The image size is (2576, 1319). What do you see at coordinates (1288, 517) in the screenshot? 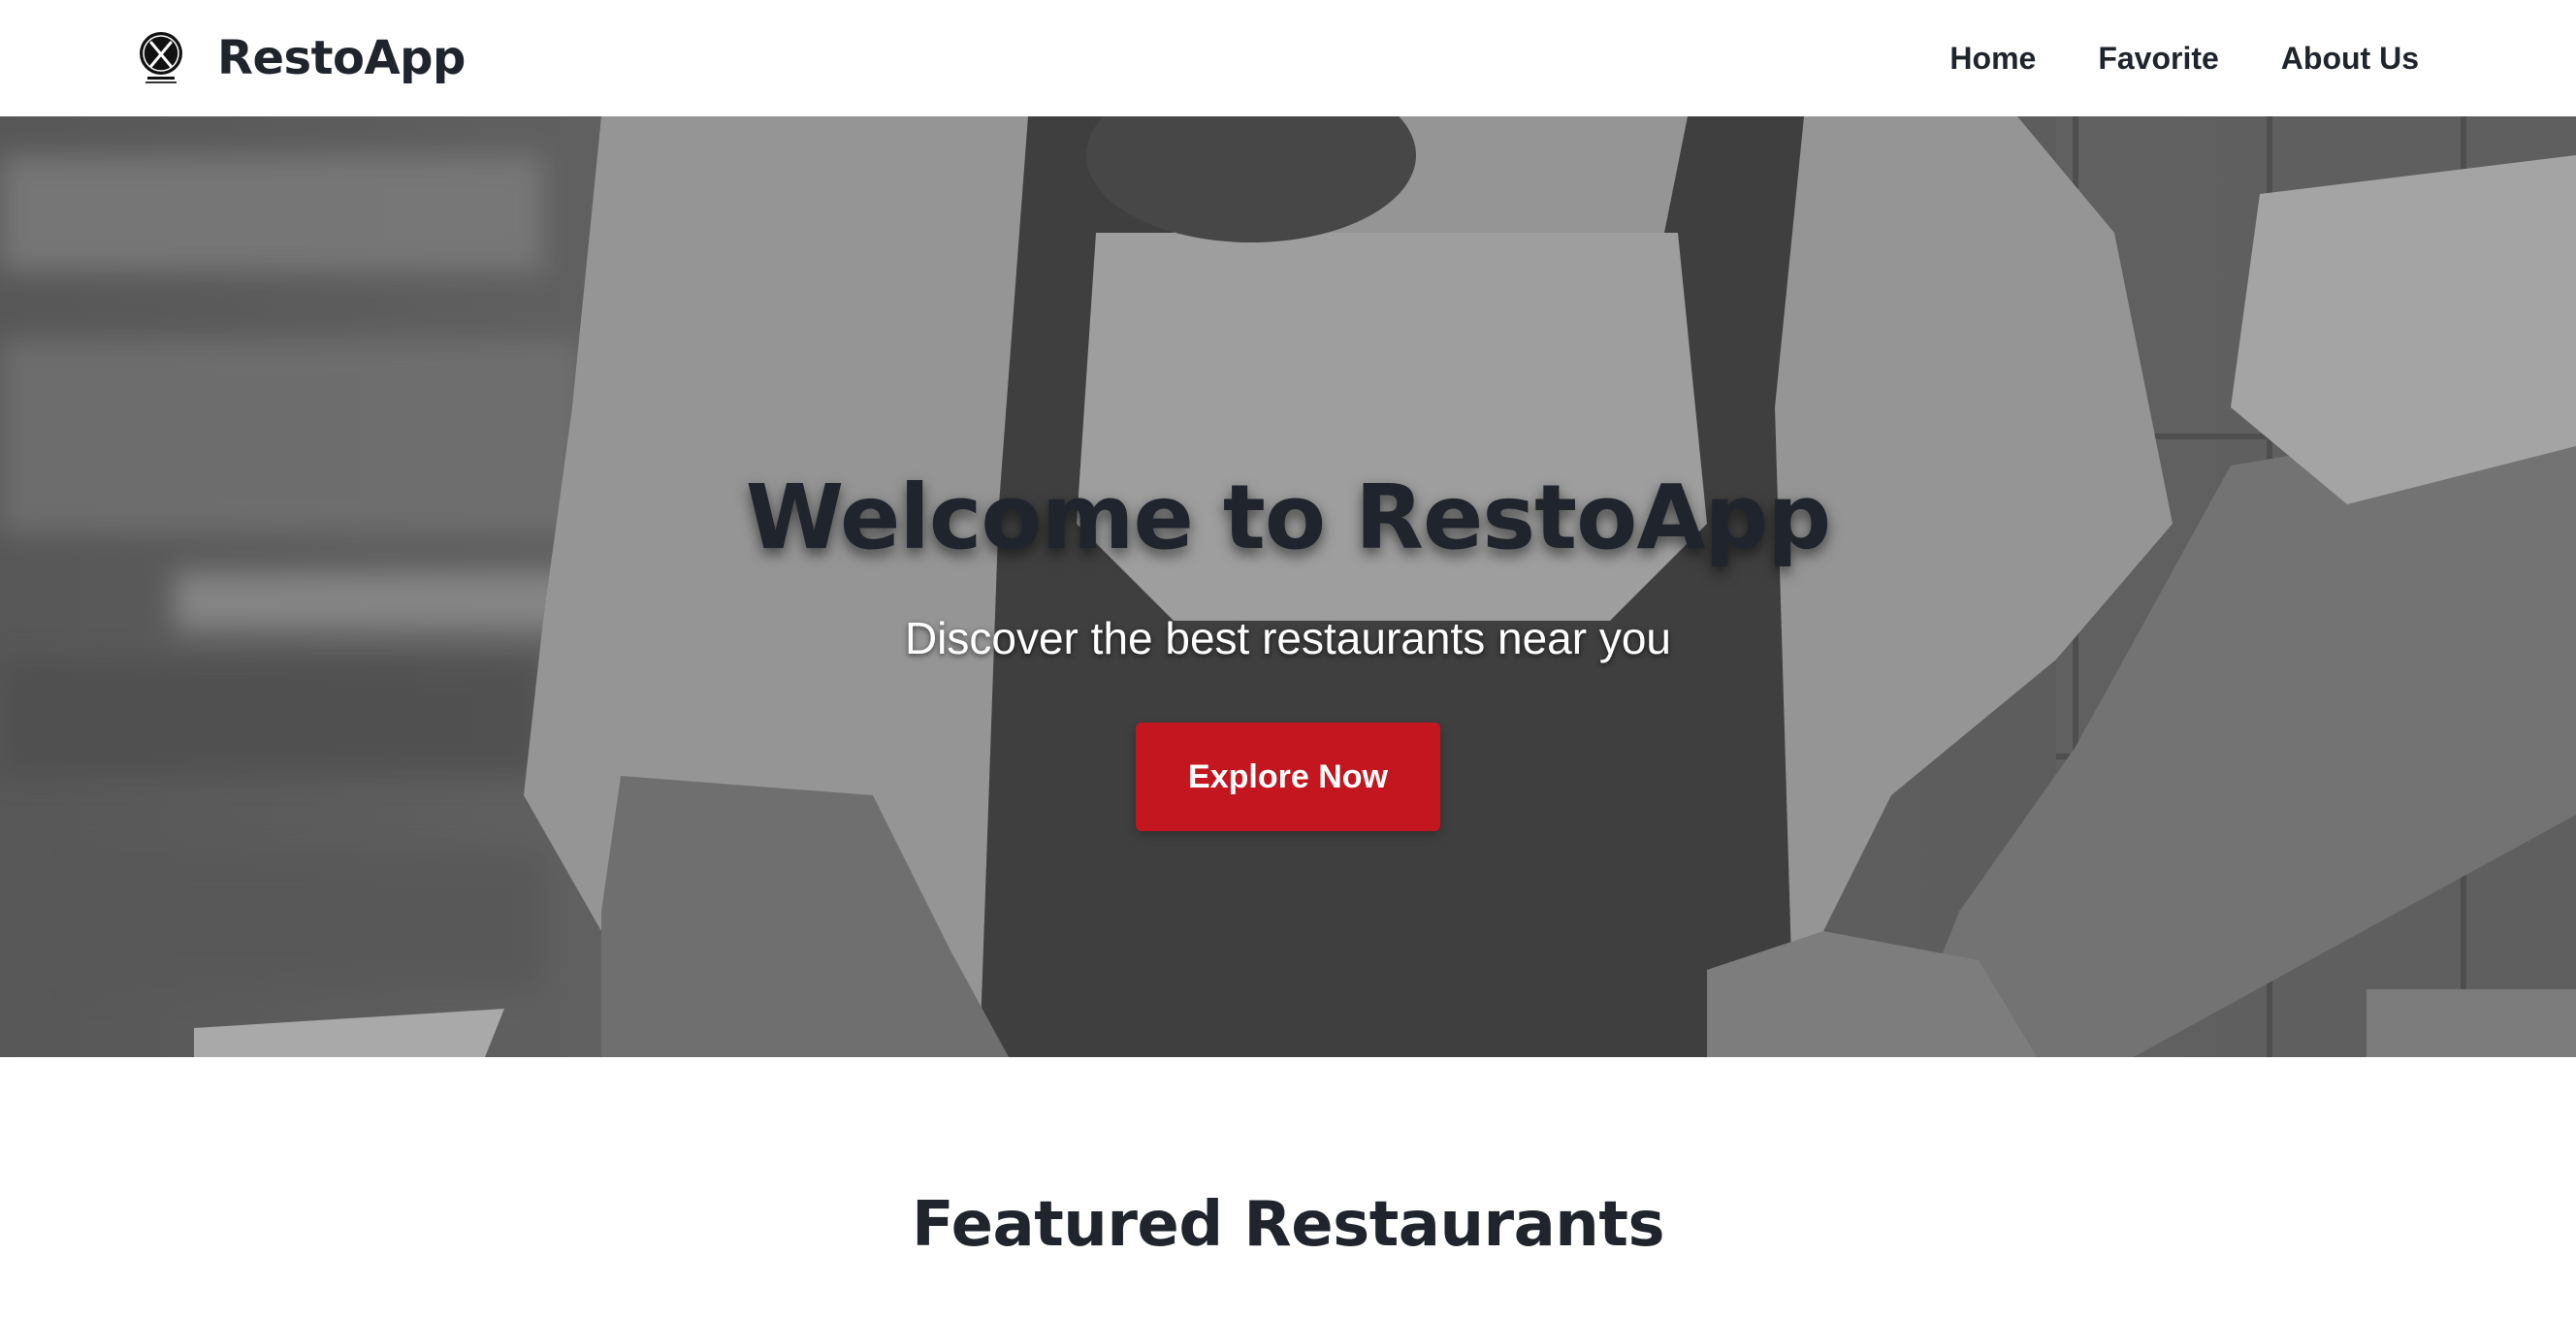
I see `hero-title: Welcome to RestoApp` at bounding box center [1288, 517].